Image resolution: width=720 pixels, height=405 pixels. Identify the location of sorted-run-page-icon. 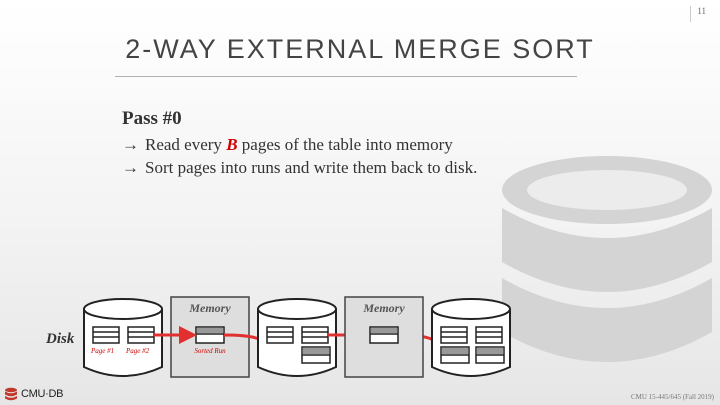
(210, 335).